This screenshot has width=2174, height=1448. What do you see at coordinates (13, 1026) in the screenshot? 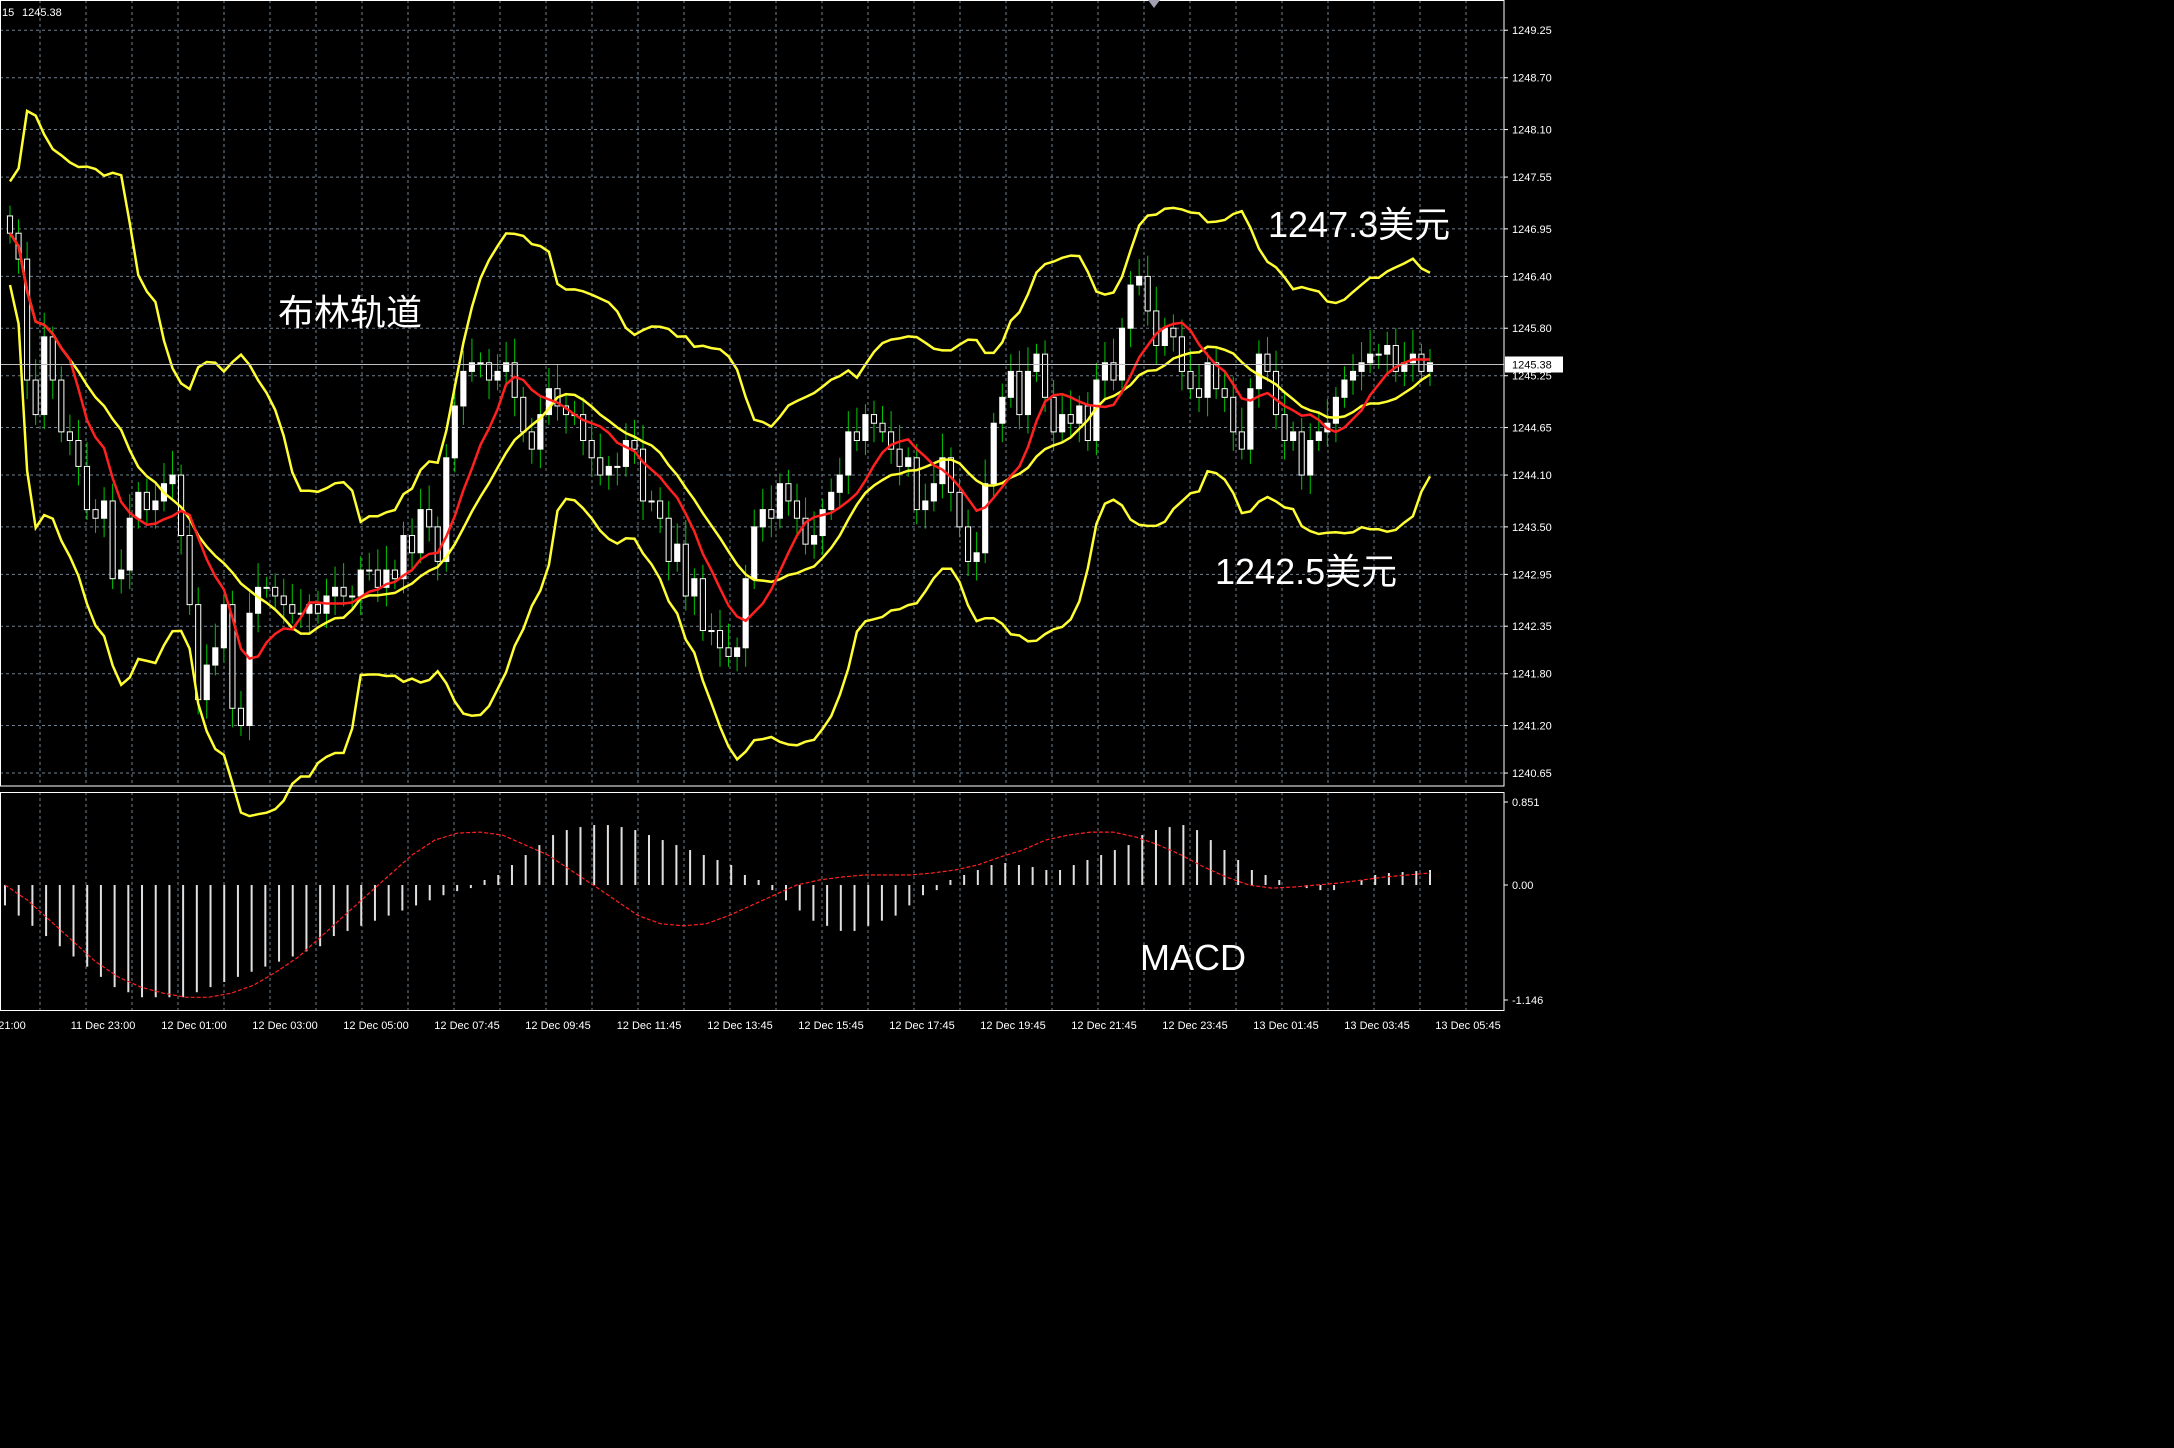
I see `time-tick-label: 21:00` at bounding box center [13, 1026].